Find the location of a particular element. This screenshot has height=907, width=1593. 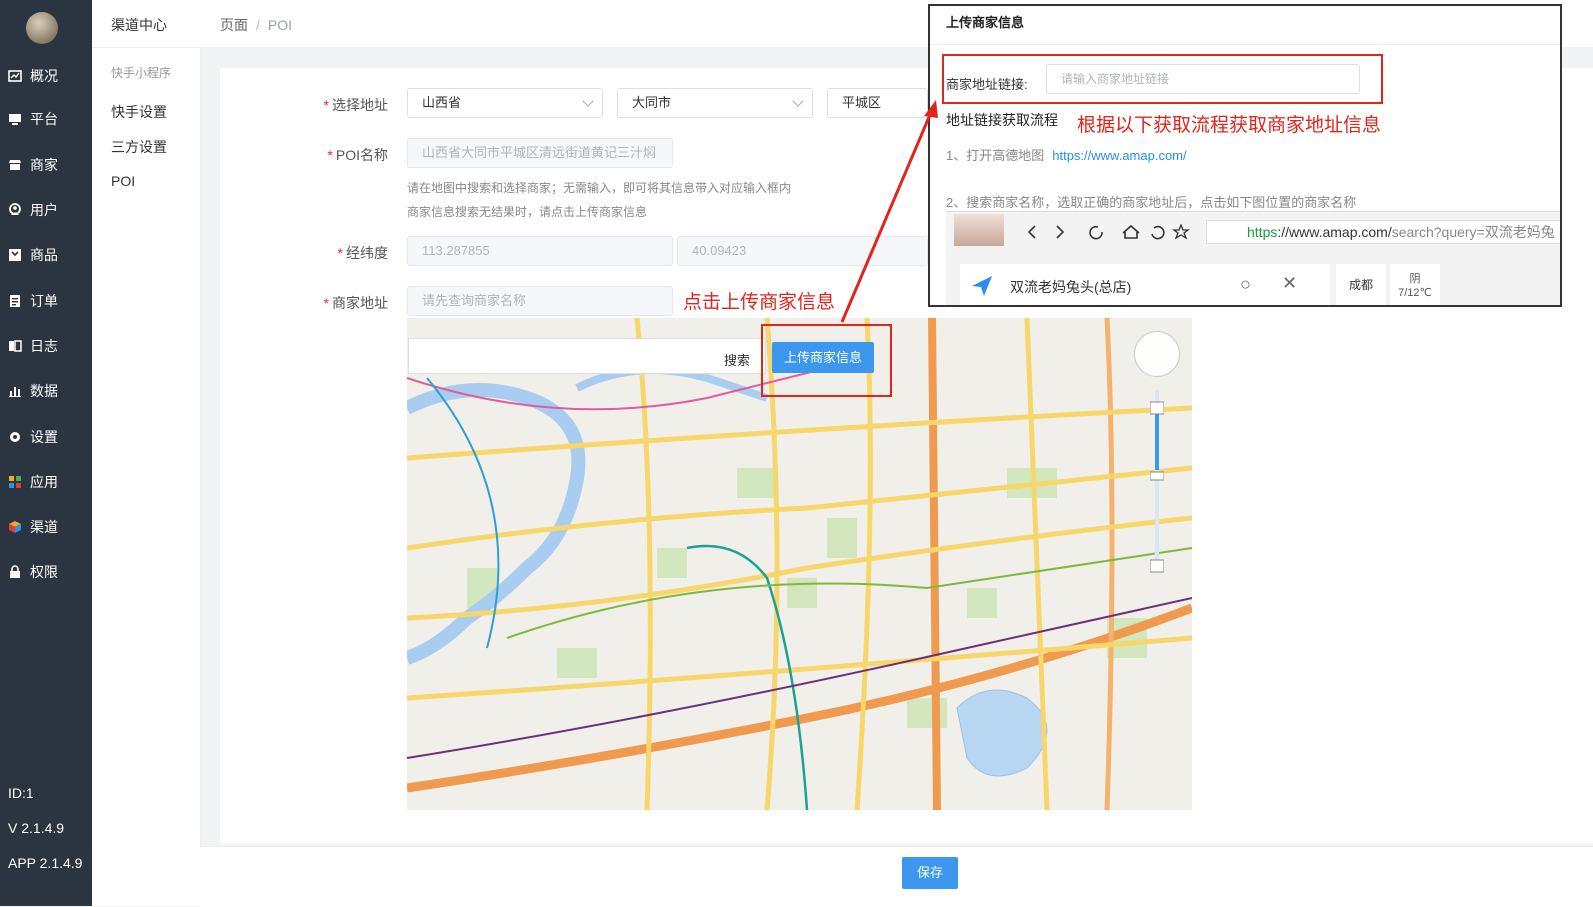

search-icon: ○ is located at coordinates (1245, 284).